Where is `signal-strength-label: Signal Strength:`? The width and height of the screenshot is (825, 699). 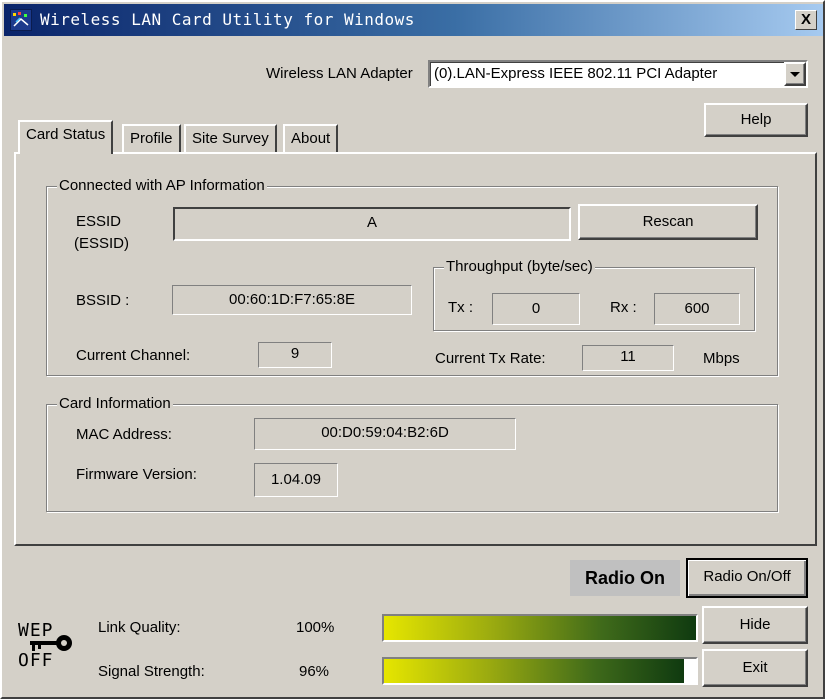
signal-strength-label: Signal Strength: is located at coordinates (151, 671).